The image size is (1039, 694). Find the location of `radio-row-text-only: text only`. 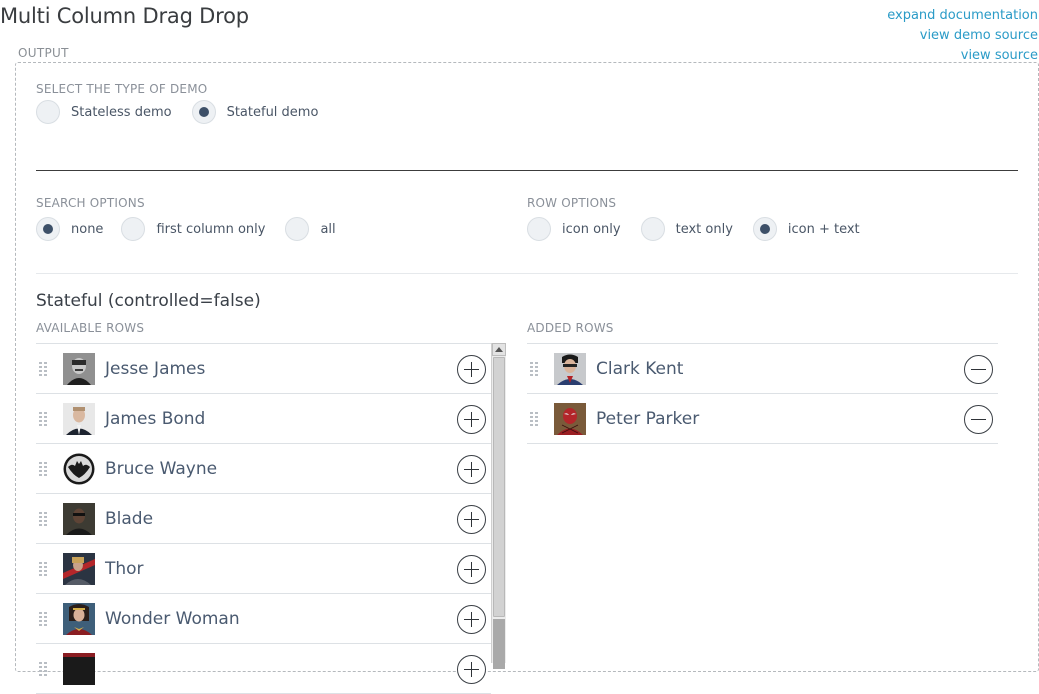

radio-row-text-only: text only is located at coordinates (686, 229).